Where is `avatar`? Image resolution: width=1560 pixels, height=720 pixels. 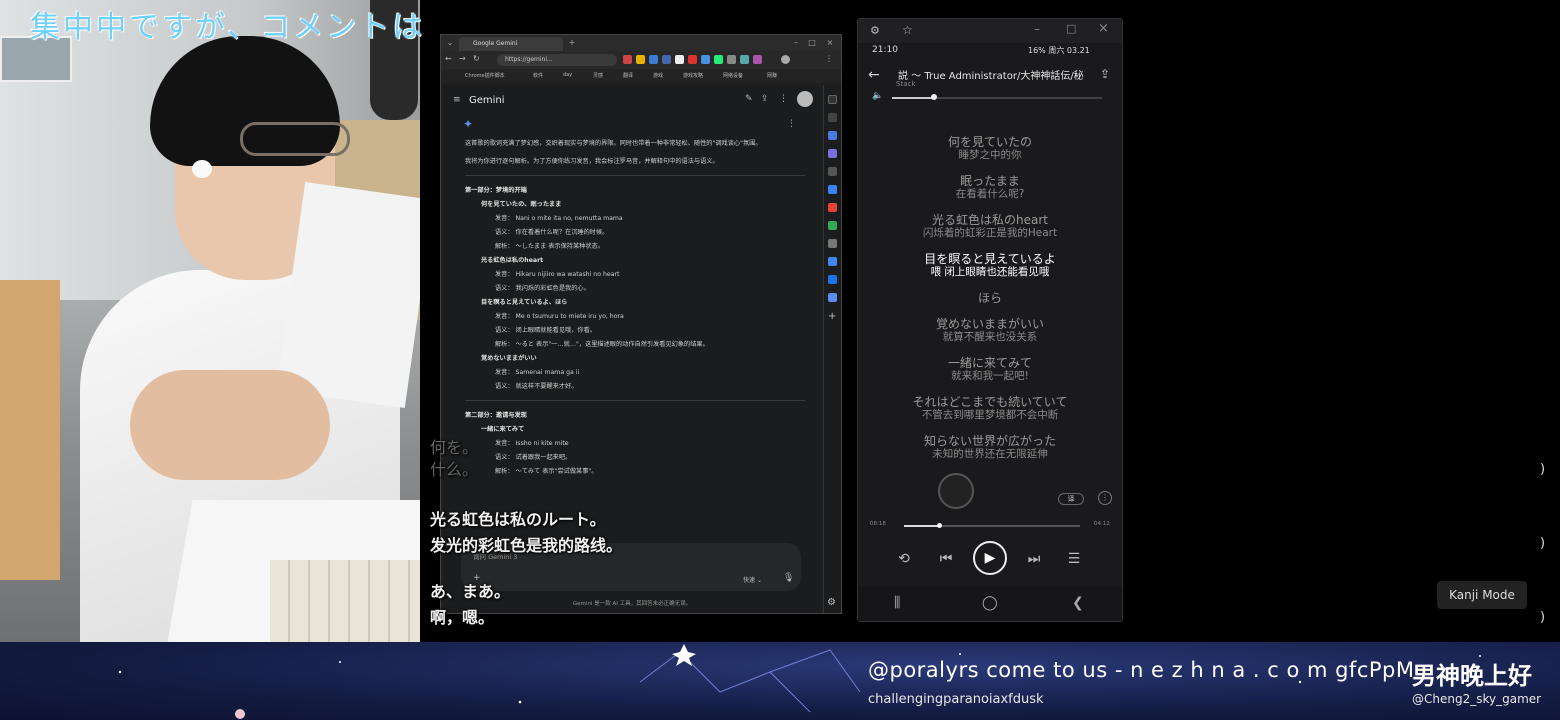 avatar is located at coordinates (805, 99).